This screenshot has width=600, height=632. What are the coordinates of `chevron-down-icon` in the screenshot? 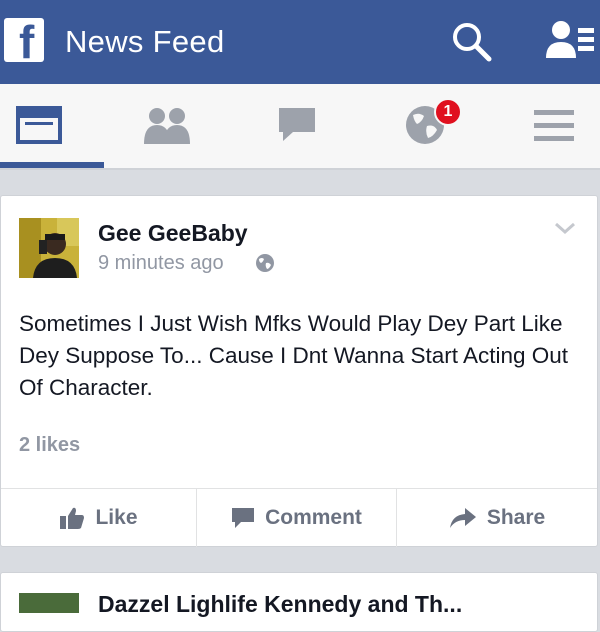 It's located at (565, 228).